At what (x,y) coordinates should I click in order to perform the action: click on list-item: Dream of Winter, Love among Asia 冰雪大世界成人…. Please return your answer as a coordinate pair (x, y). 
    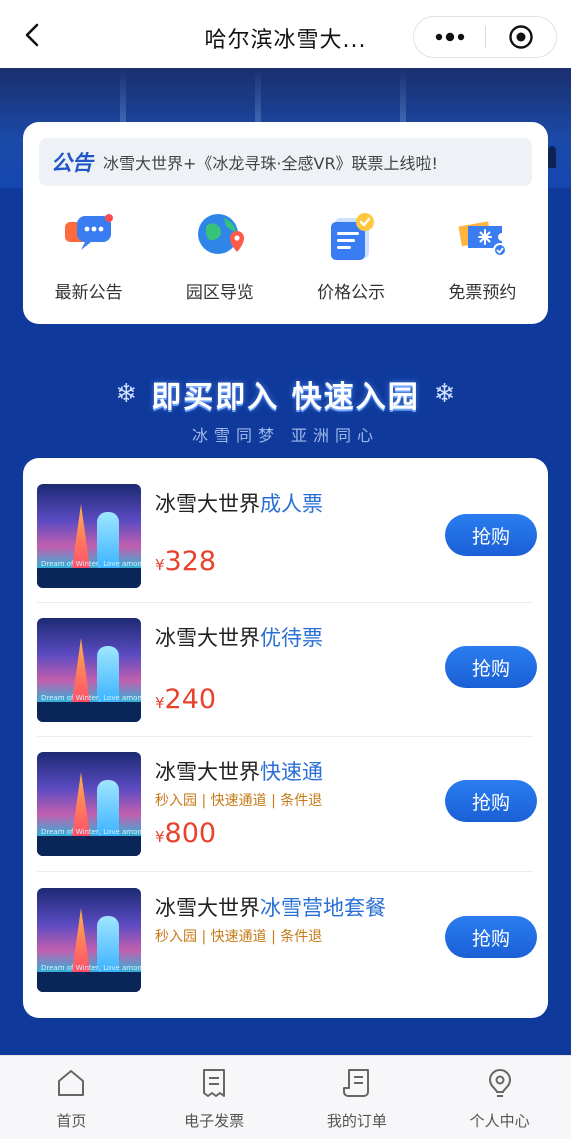
    Looking at the image, I should click on (287, 525).